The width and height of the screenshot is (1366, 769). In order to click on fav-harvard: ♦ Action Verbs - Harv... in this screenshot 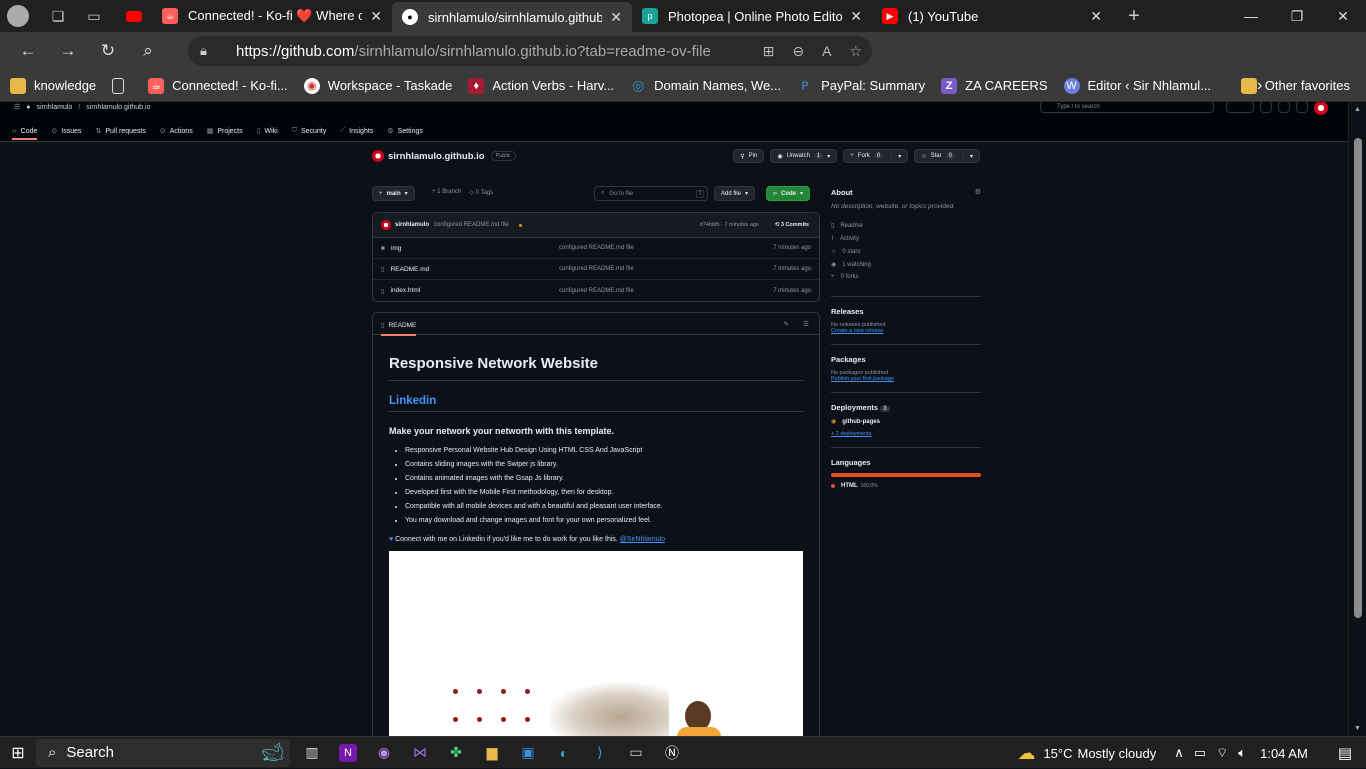, I will do `click(541, 85)`.